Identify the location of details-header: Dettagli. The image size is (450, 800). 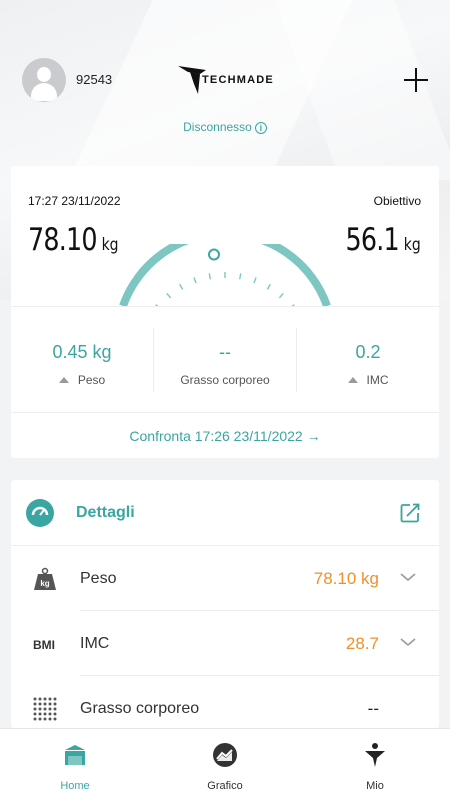
(225, 513).